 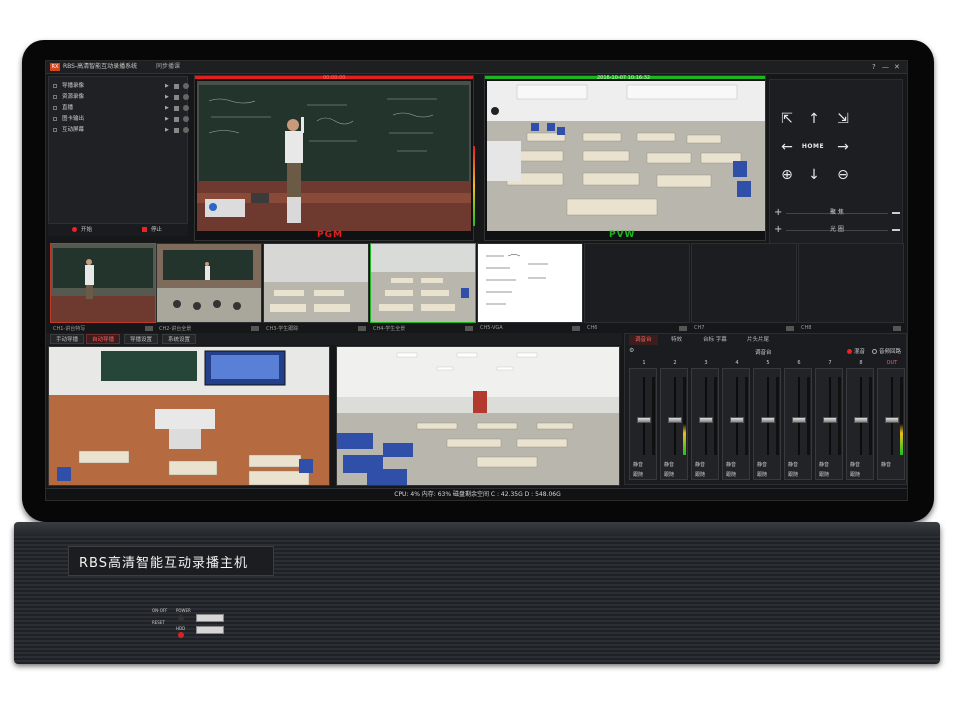 I want to click on mix-radio, so click(x=849, y=351).